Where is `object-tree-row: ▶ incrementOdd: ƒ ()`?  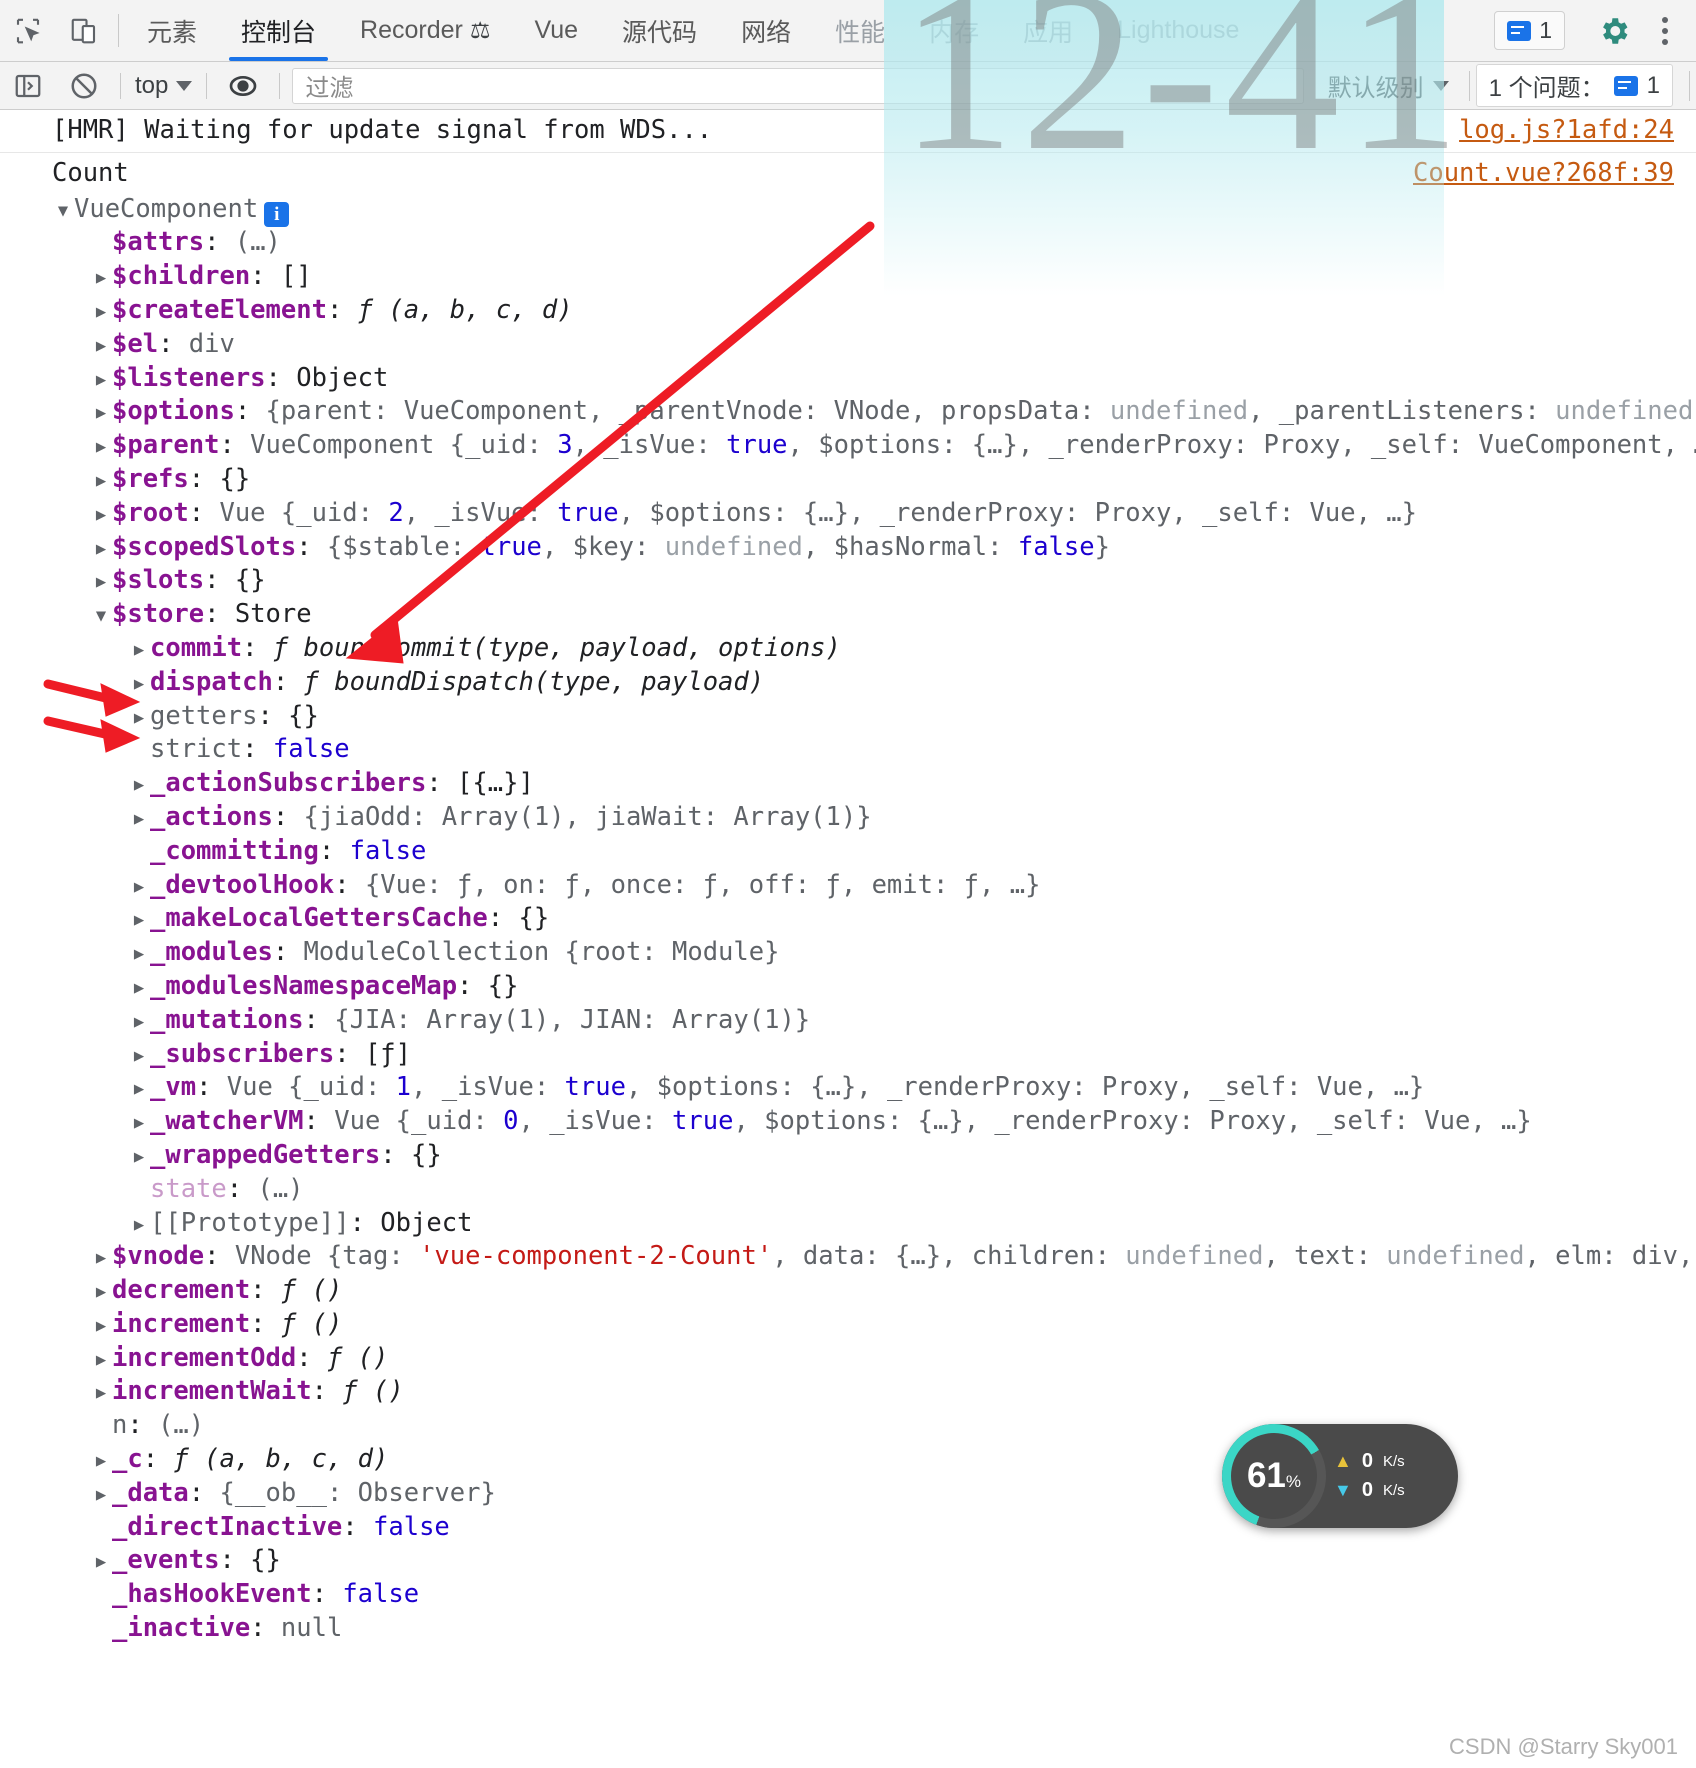
object-tree-row: ▶ incrementOdd: ƒ () is located at coordinates (869, 1360).